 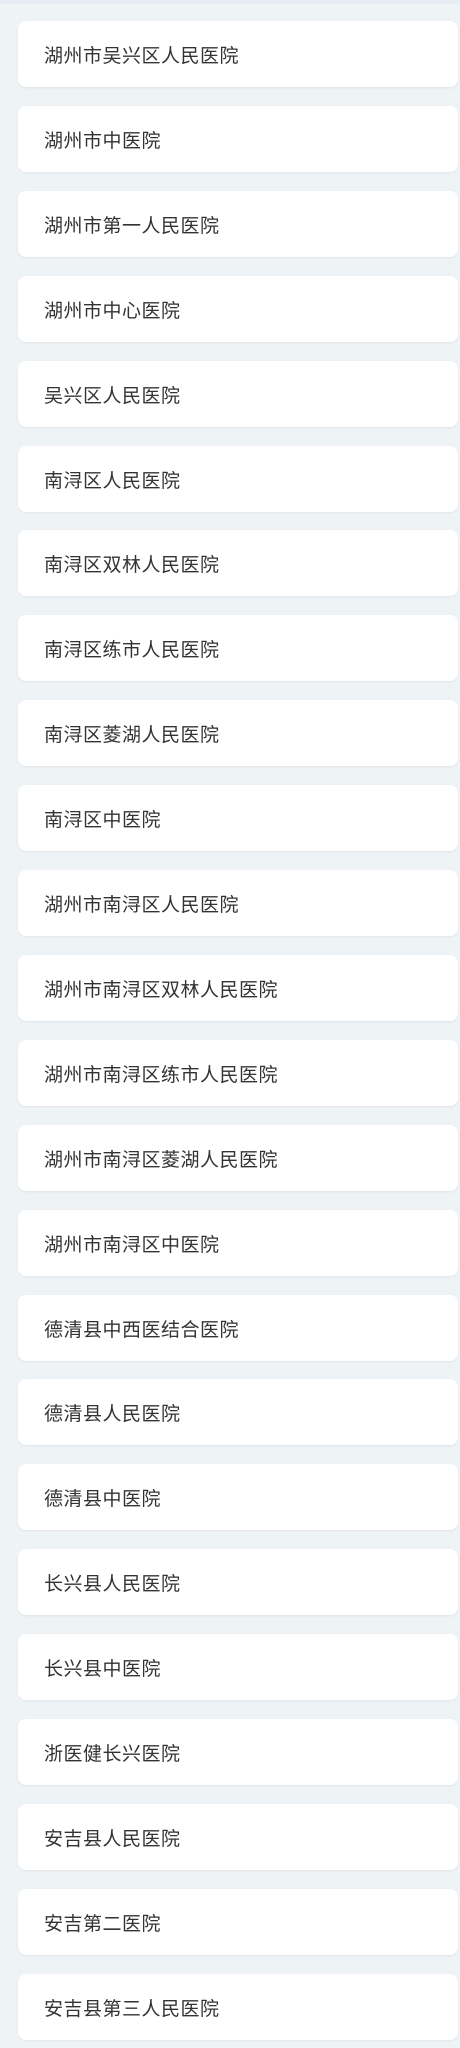 What do you see at coordinates (132, 225) in the screenshot?
I see `list-item-label: 湖州市第一人民医院` at bounding box center [132, 225].